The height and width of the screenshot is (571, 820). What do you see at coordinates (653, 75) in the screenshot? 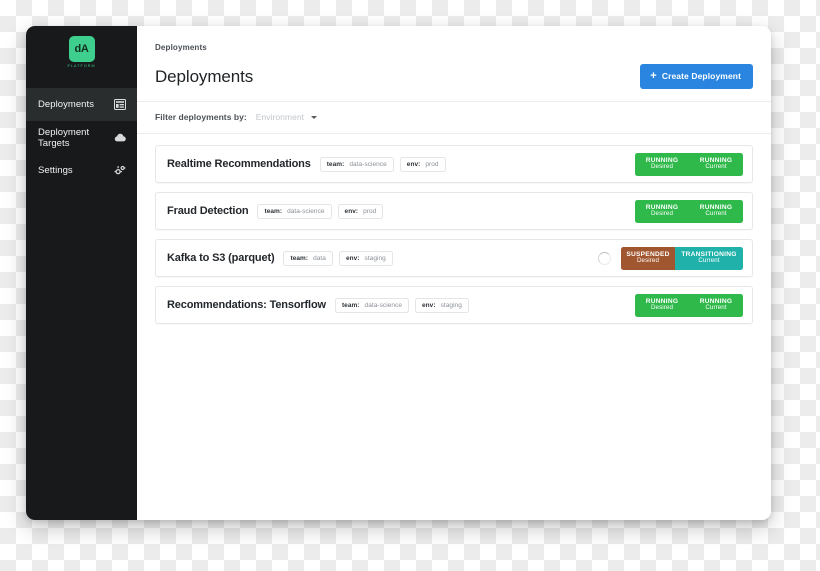
I see `plus-icon: +` at bounding box center [653, 75].